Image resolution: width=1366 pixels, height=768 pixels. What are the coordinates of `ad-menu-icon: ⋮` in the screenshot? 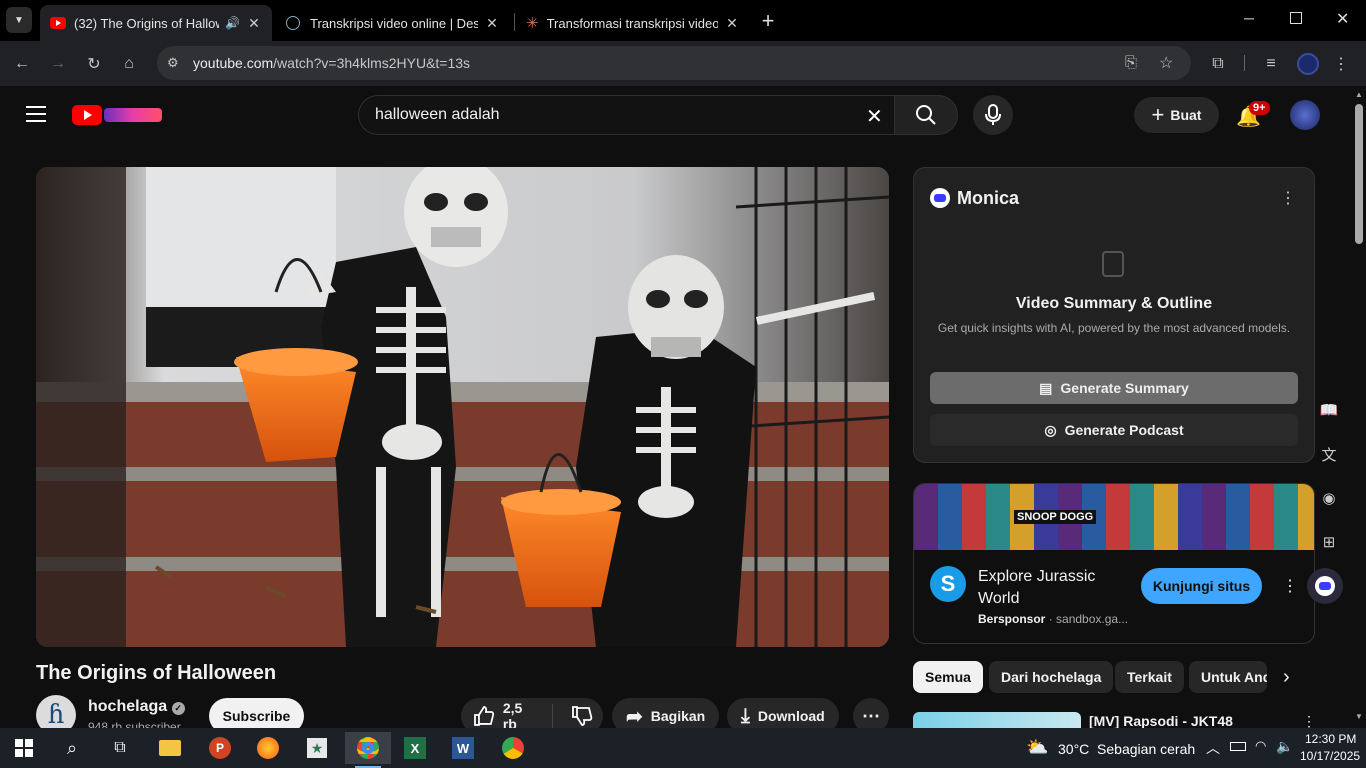 It's located at (1290, 586).